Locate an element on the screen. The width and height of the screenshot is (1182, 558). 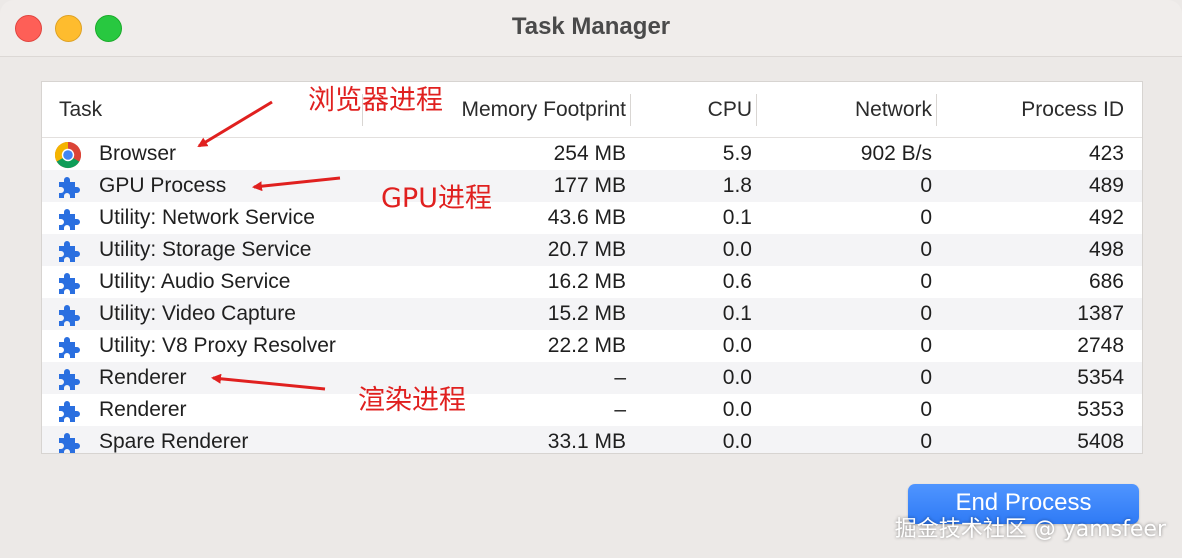
memory-value: 43.6 MB is located at coordinates (586, 217).